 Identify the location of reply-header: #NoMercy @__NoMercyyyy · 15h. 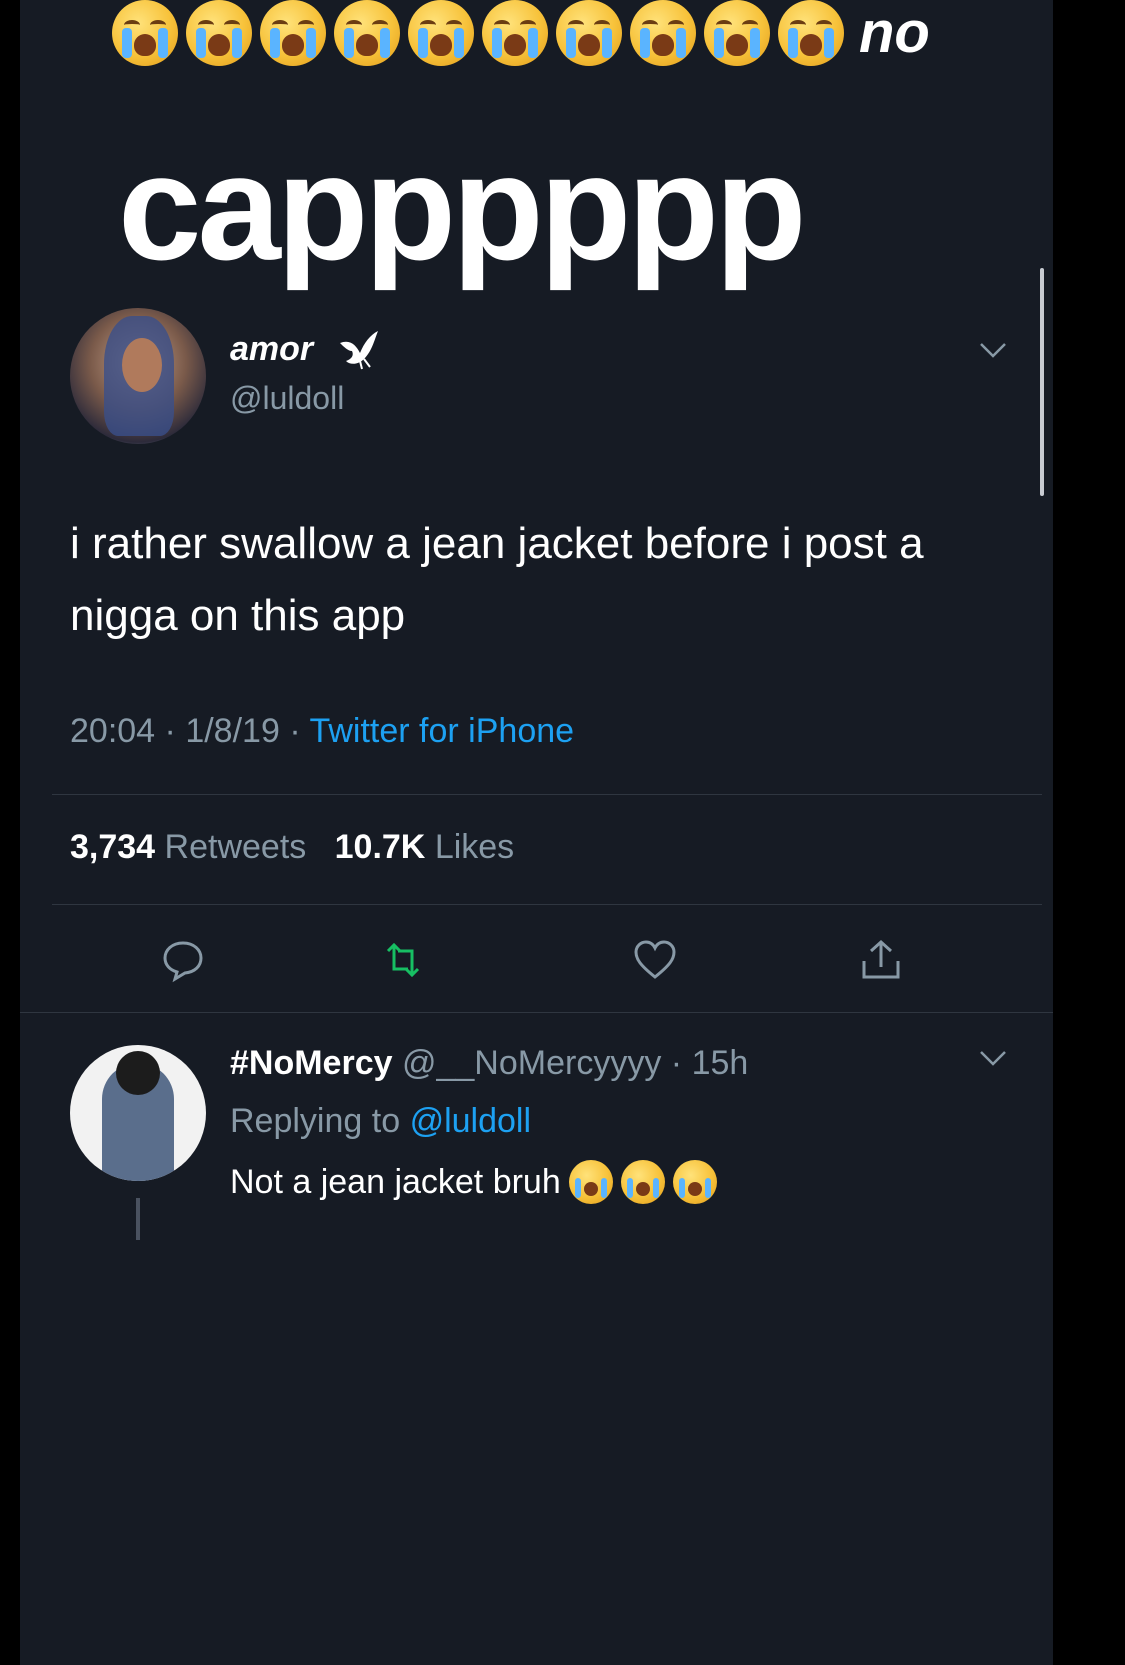
(489, 1063).